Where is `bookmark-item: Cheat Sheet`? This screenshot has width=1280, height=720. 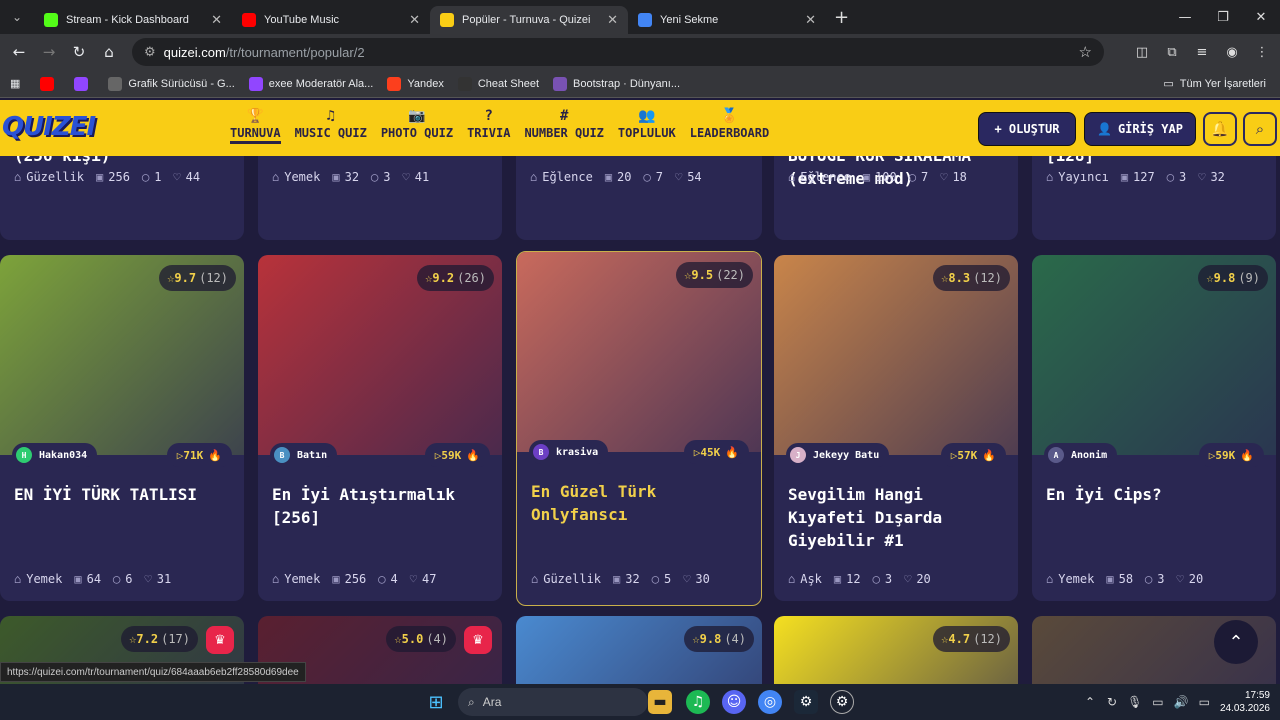
bookmark-item: Cheat Sheet is located at coordinates (498, 83).